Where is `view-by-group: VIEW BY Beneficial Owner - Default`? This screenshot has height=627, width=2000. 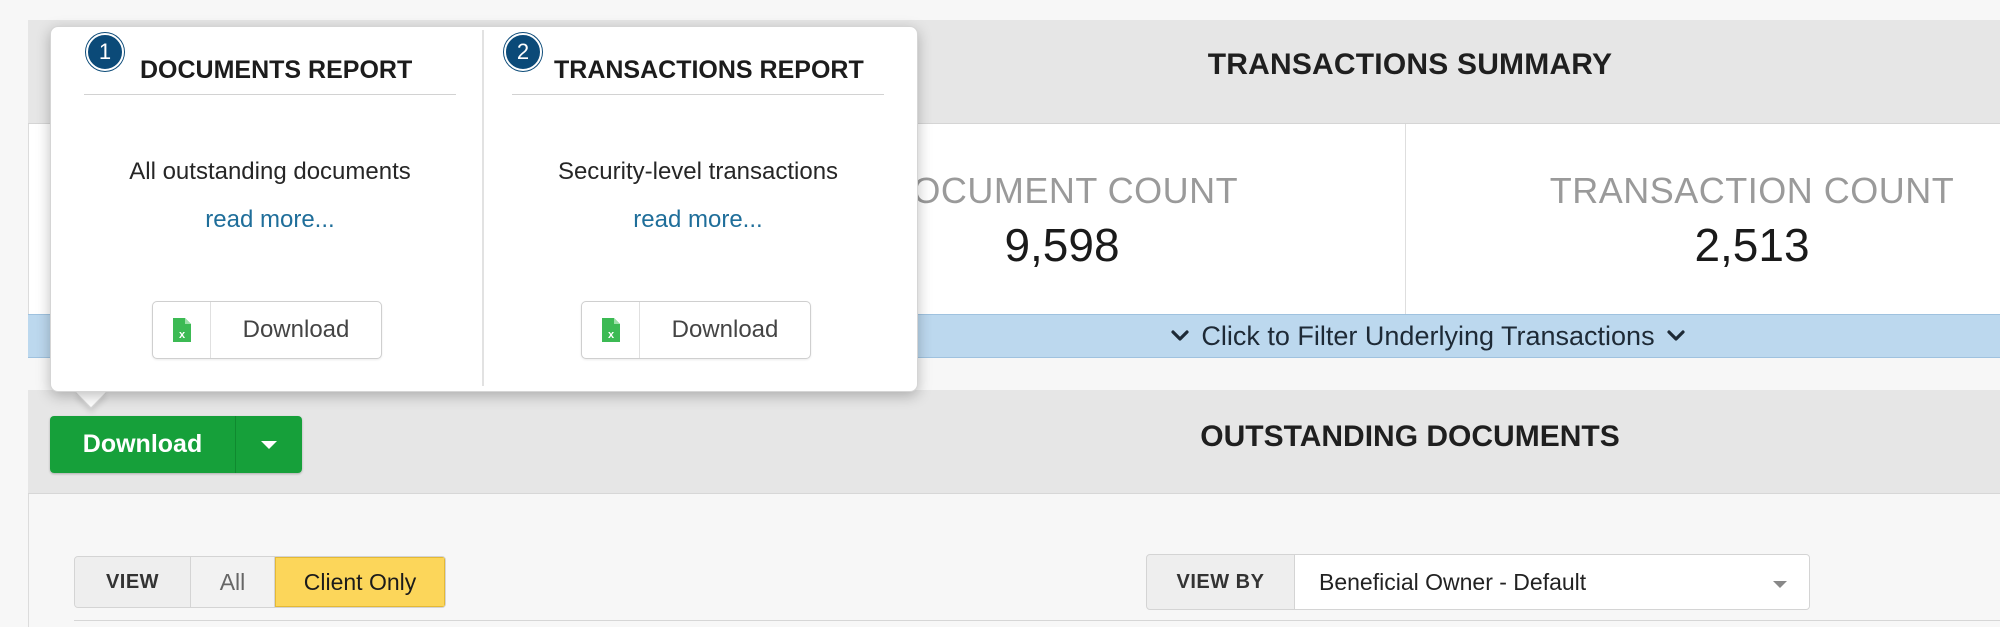 view-by-group: VIEW BY Beneficial Owner - Default is located at coordinates (1478, 582).